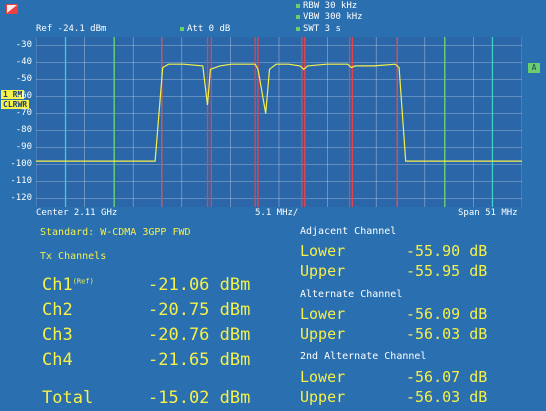 The image size is (546, 411). Describe the element at coordinates (323, 334) in the screenshot. I see `alternate-upper-label: Upper` at that location.